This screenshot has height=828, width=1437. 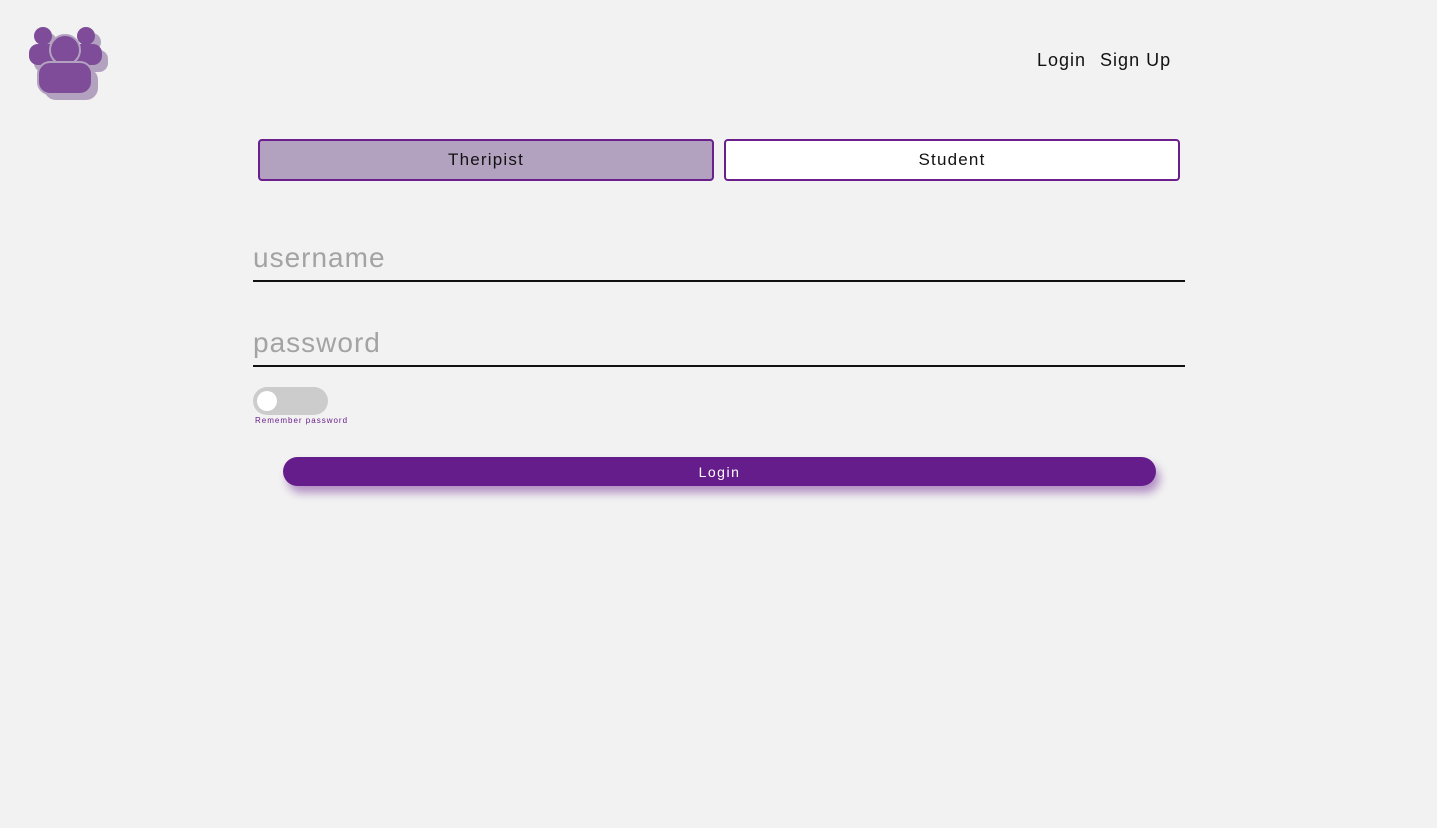 What do you see at coordinates (302, 420) in the screenshot?
I see `remember-password-label: Remember password` at bounding box center [302, 420].